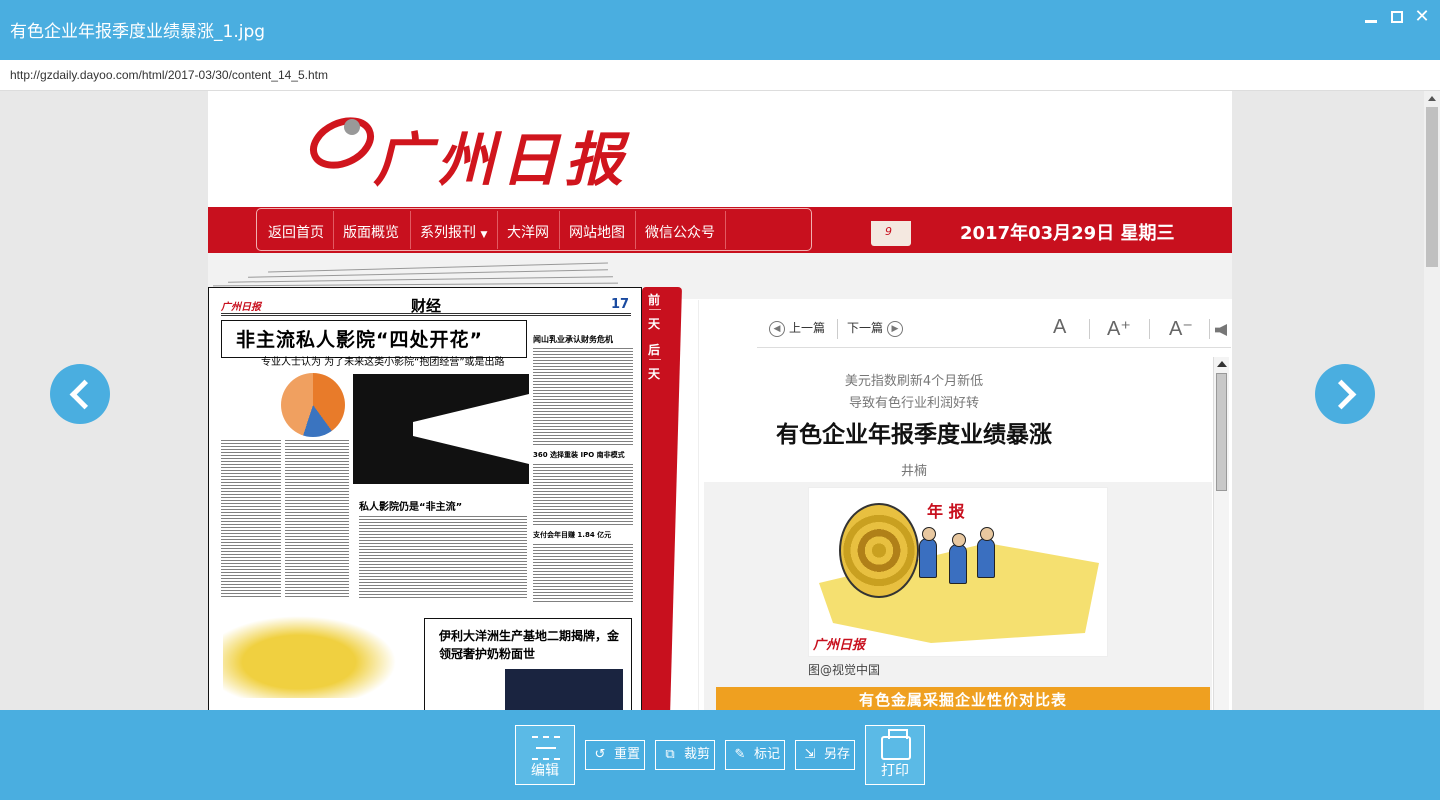  Describe the element at coordinates (564, 689) in the screenshot. I see `thumbnail-photo` at that location.